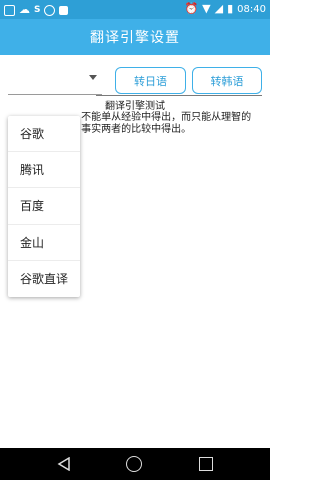 The width and height of the screenshot is (320, 480). I want to click on menu-item-tencent: 腾讯, so click(44, 170).